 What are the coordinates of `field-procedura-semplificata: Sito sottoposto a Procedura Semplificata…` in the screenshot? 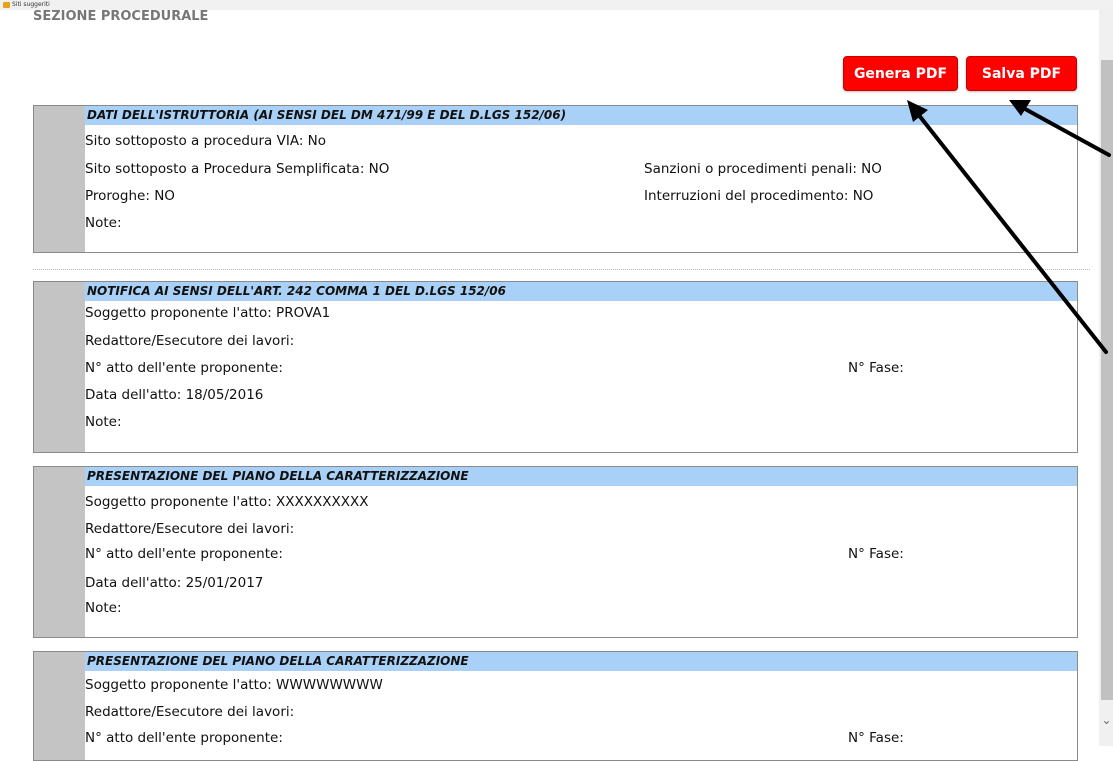 It's located at (237, 169).